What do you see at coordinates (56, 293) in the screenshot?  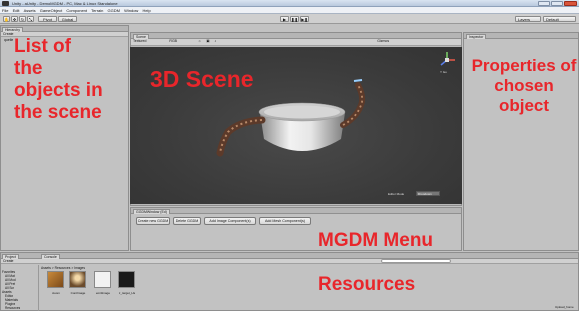 I see `asset-label: Aoom` at bounding box center [56, 293].